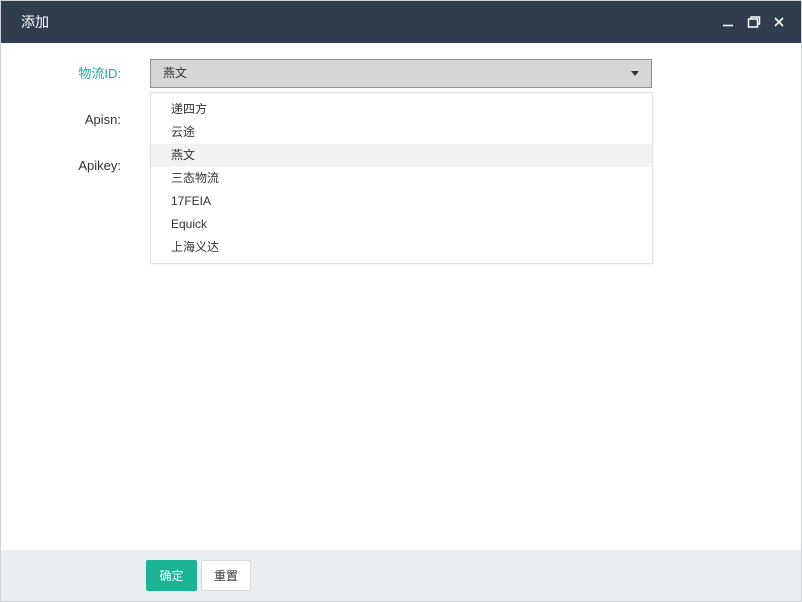  Describe the element at coordinates (779, 22) in the screenshot. I see `close-icon` at that location.